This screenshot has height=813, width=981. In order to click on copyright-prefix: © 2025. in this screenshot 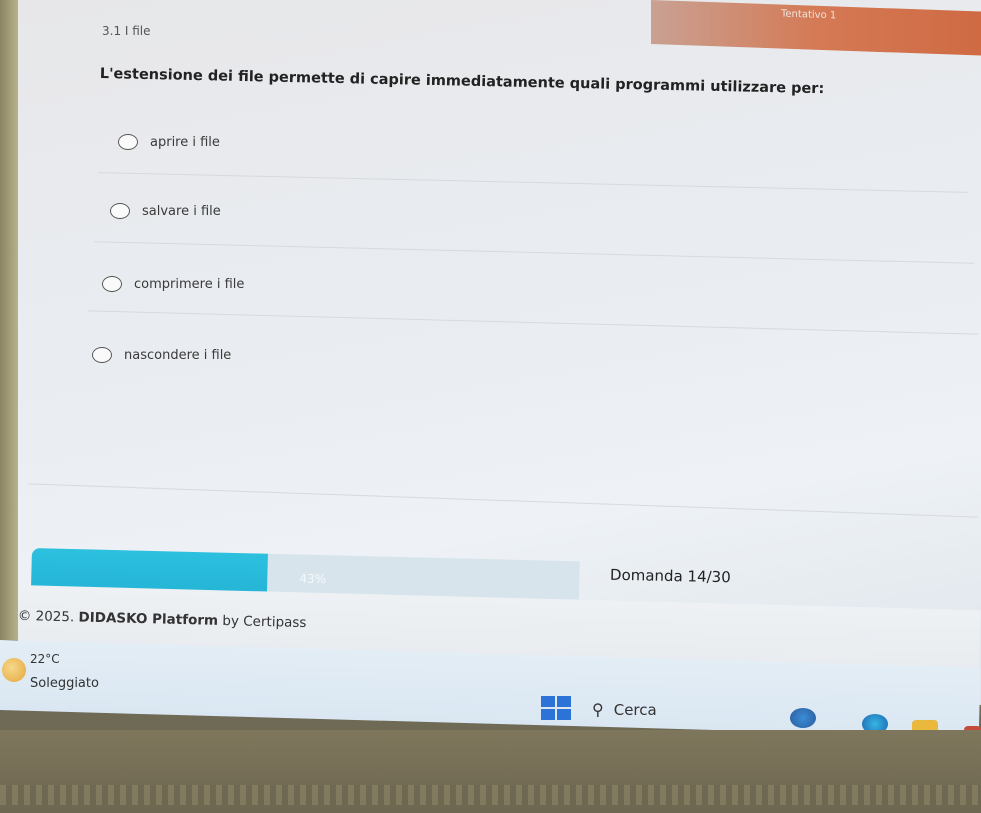, I will do `click(48, 617)`.